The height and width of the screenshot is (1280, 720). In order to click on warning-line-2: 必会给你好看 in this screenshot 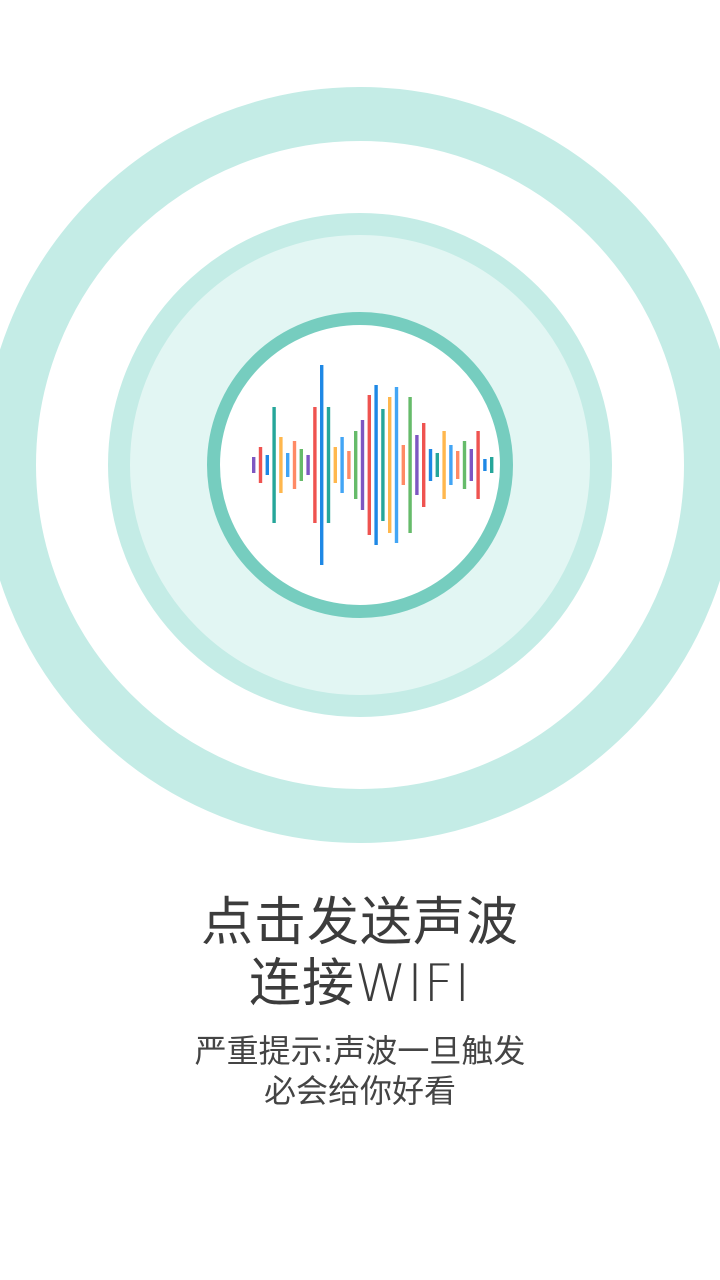, I will do `click(359, 1091)`.